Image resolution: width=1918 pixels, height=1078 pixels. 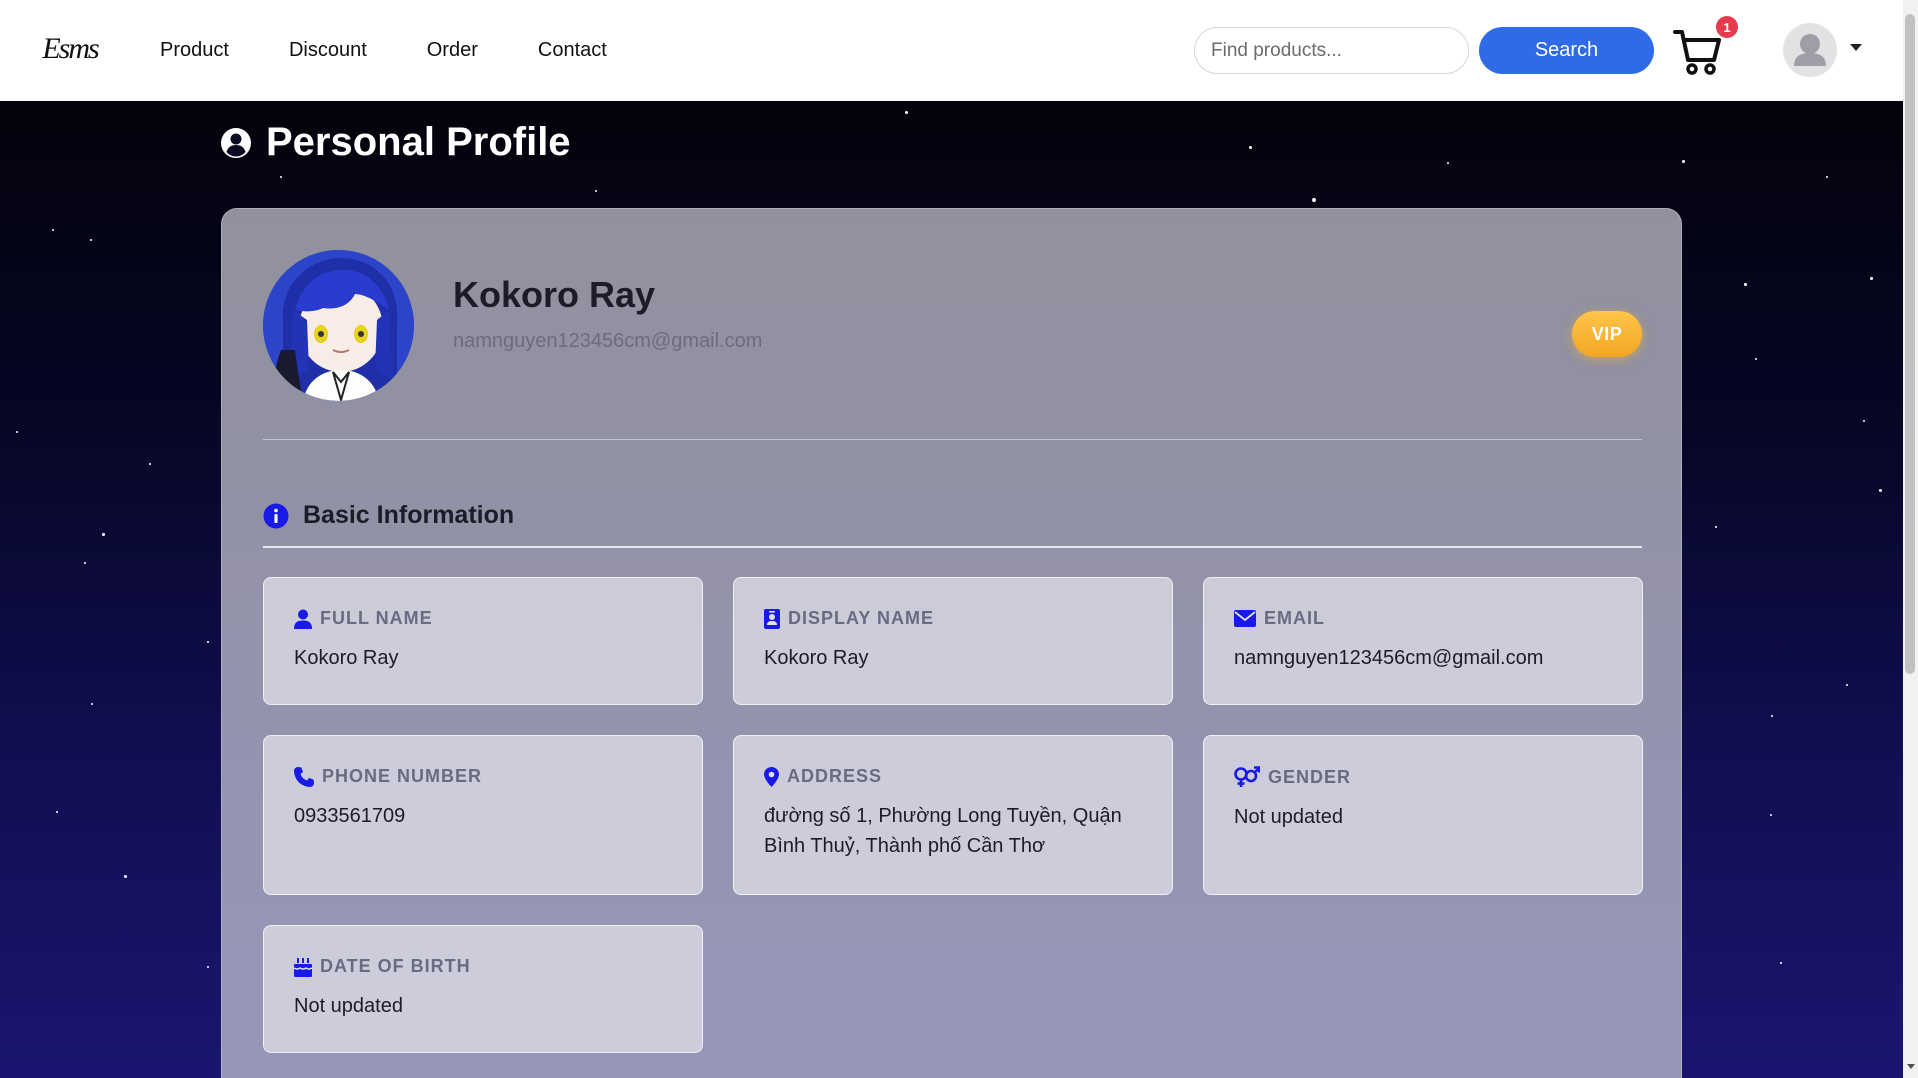 I want to click on nav-link-order: Order, so click(x=452, y=50).